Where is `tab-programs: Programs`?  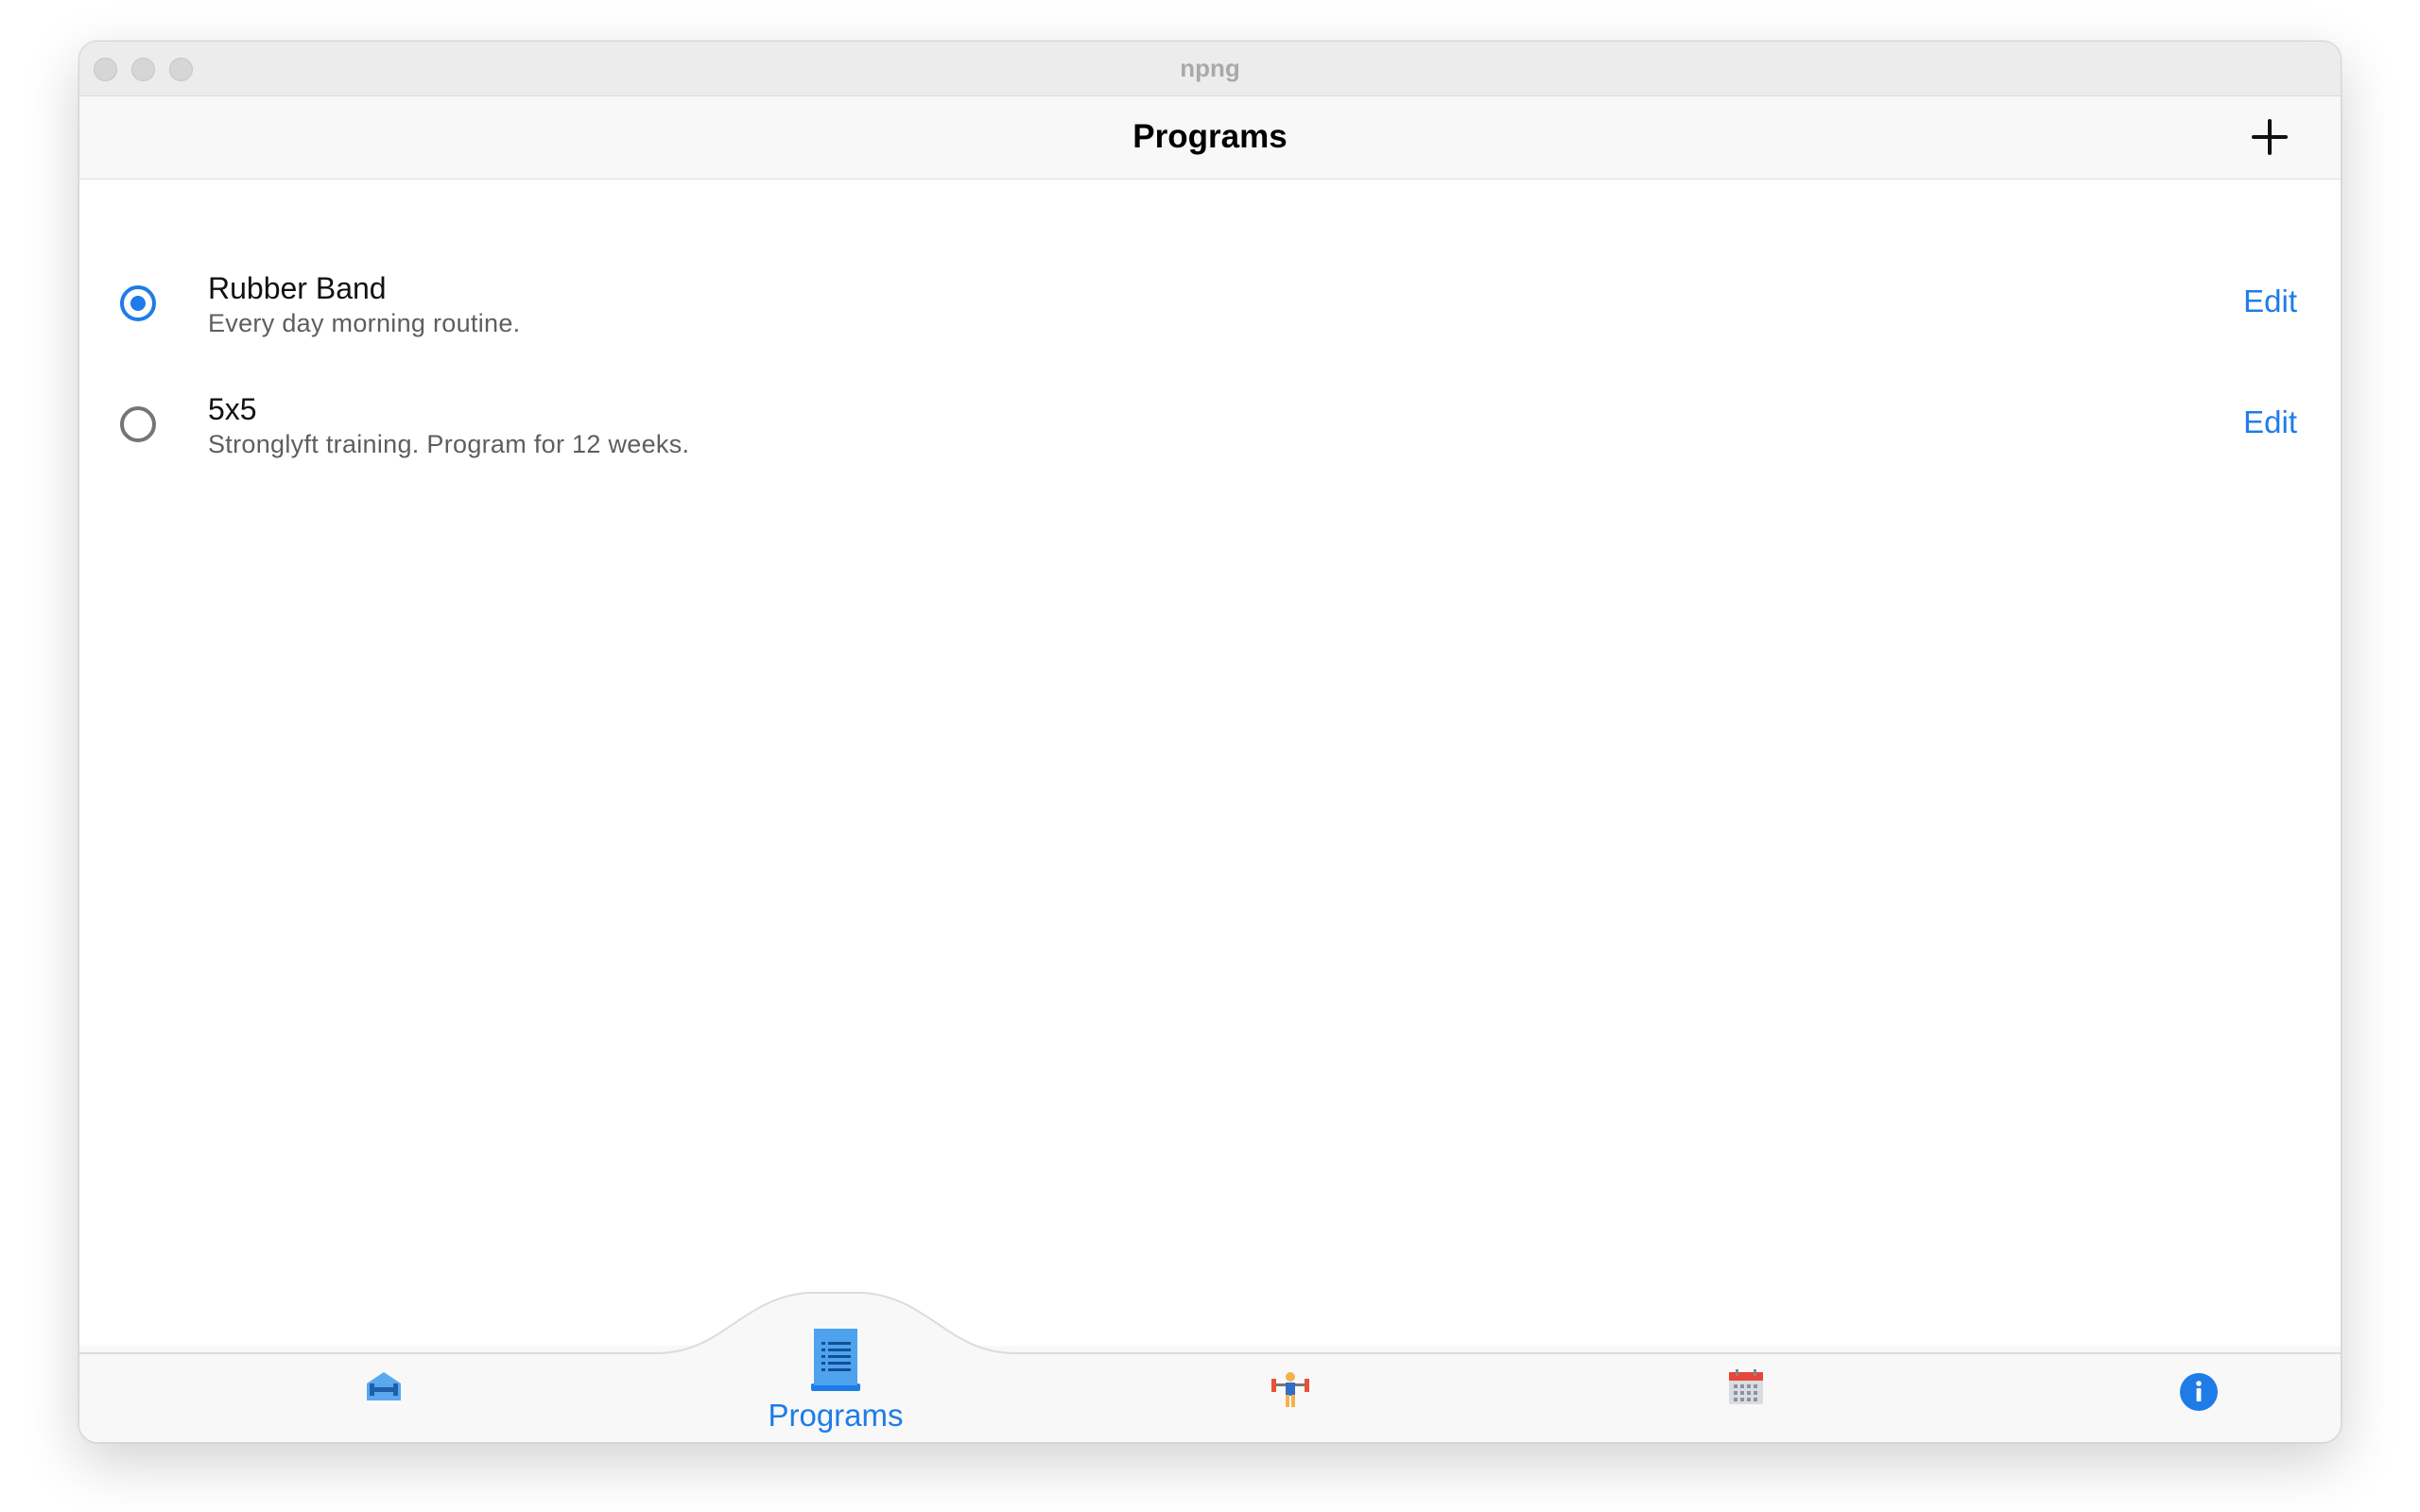 tab-programs: Programs is located at coordinates (835, 1385).